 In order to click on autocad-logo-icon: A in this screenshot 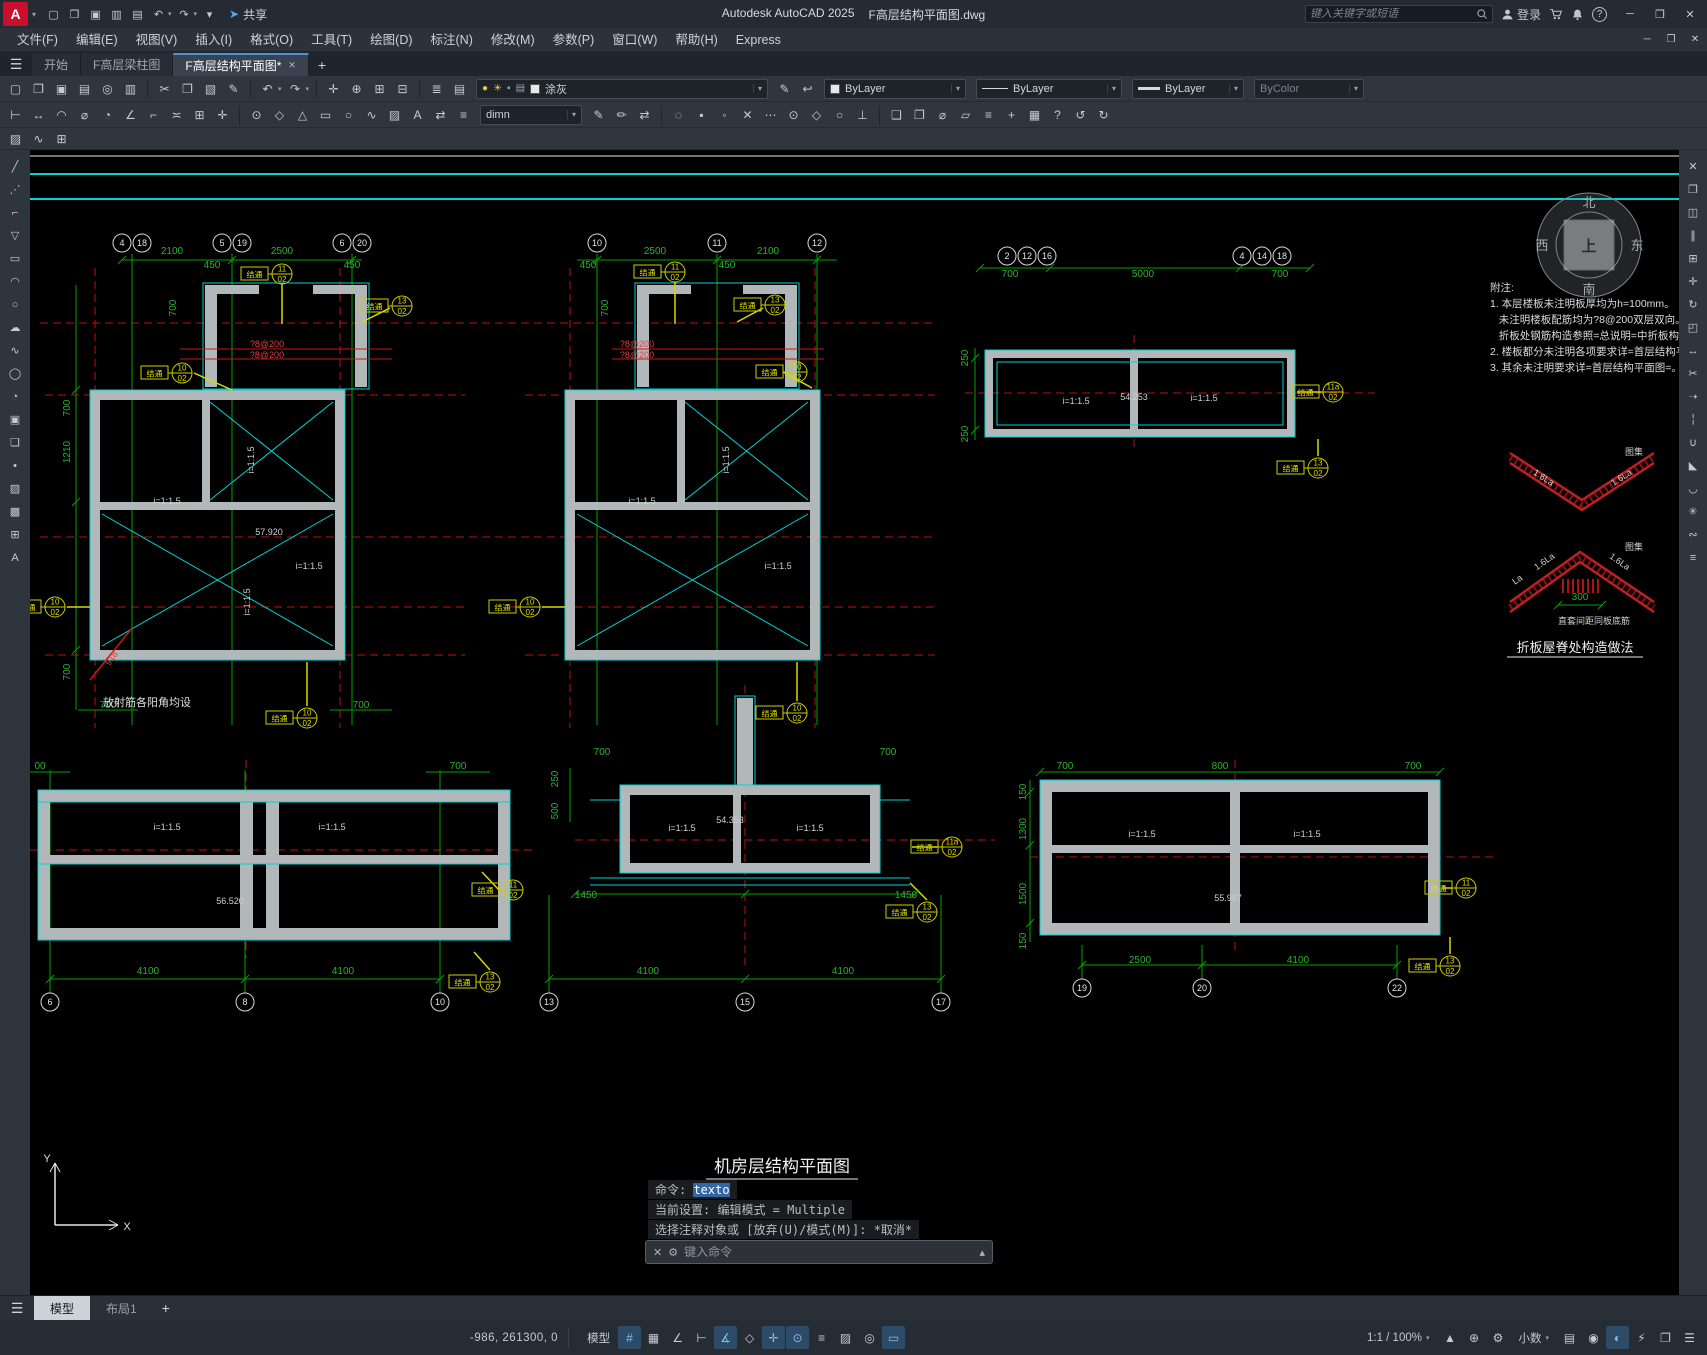, I will do `click(15, 14)`.